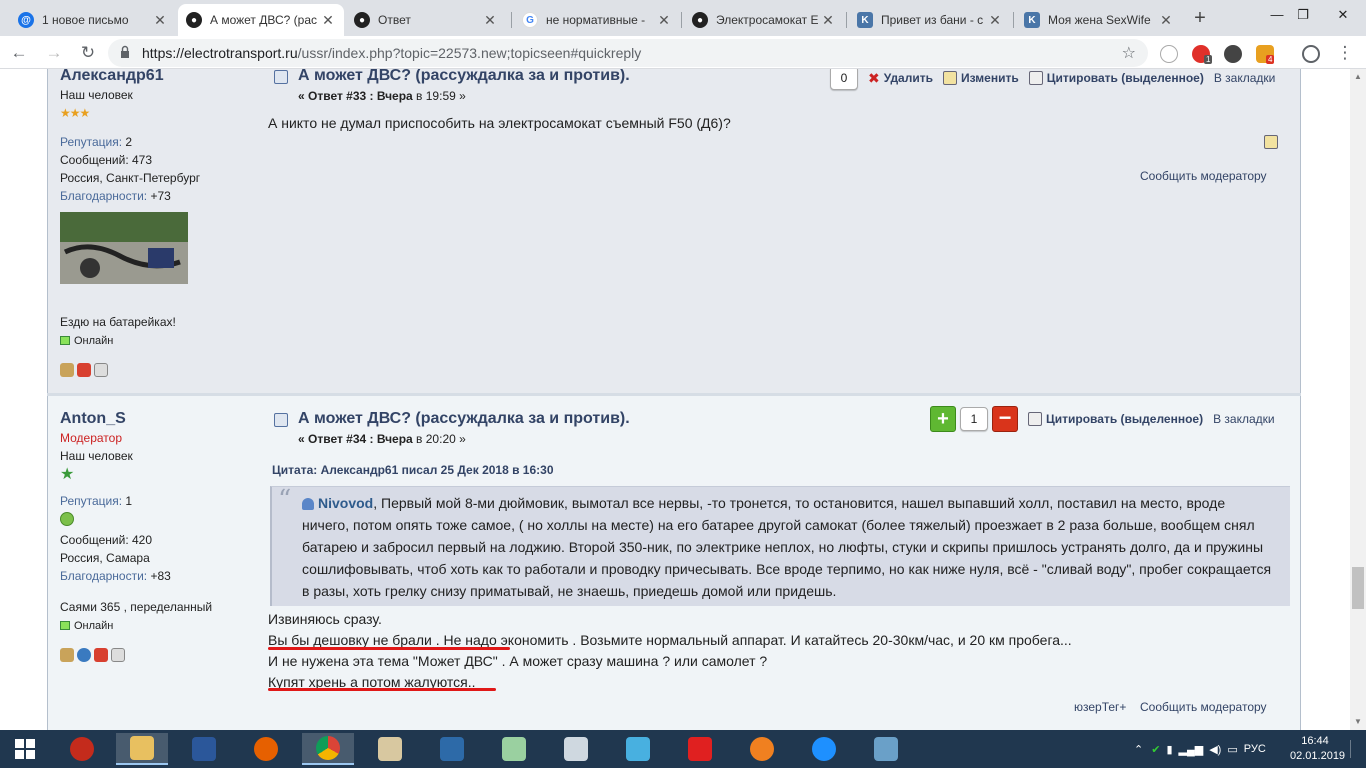 The width and height of the screenshot is (1366, 768). What do you see at coordinates (1138, 749) in the screenshot?
I see `chevron-up-icon: ⌃` at bounding box center [1138, 749].